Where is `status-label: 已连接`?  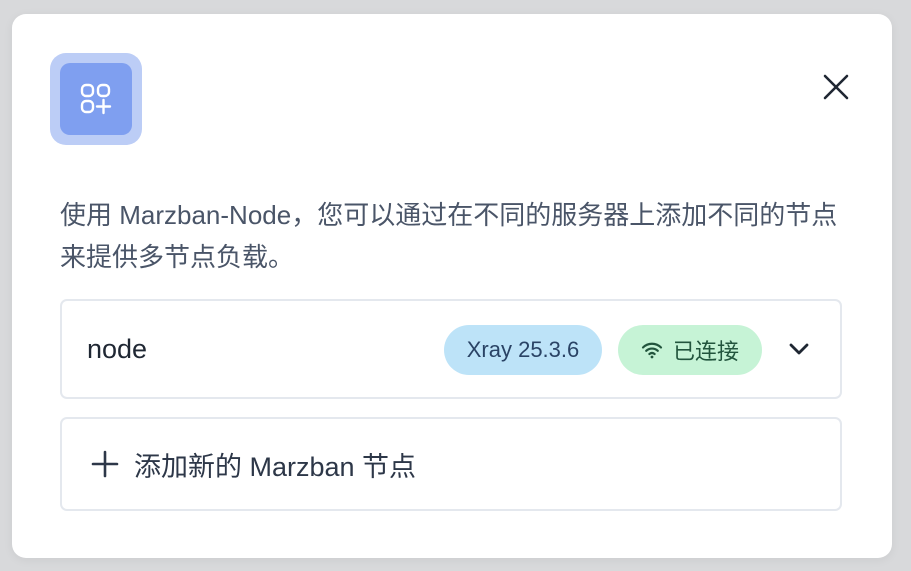 status-label: 已连接 is located at coordinates (705, 351).